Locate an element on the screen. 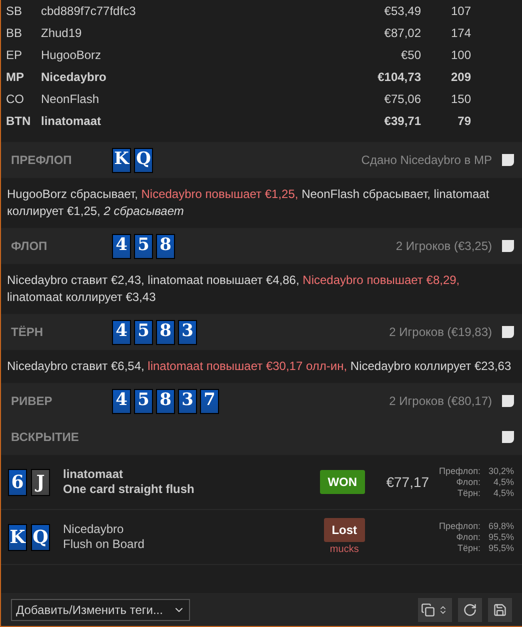 This screenshot has height=627, width=522. position-label: EP is located at coordinates (14, 55).